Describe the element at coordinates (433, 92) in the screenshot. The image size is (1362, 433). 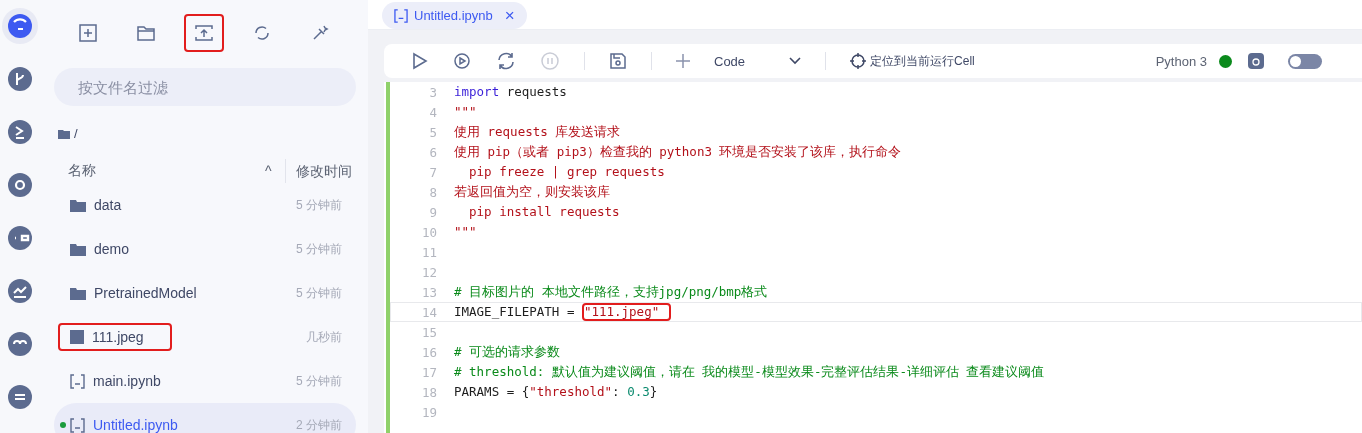
I see `line-number: 3` at that location.